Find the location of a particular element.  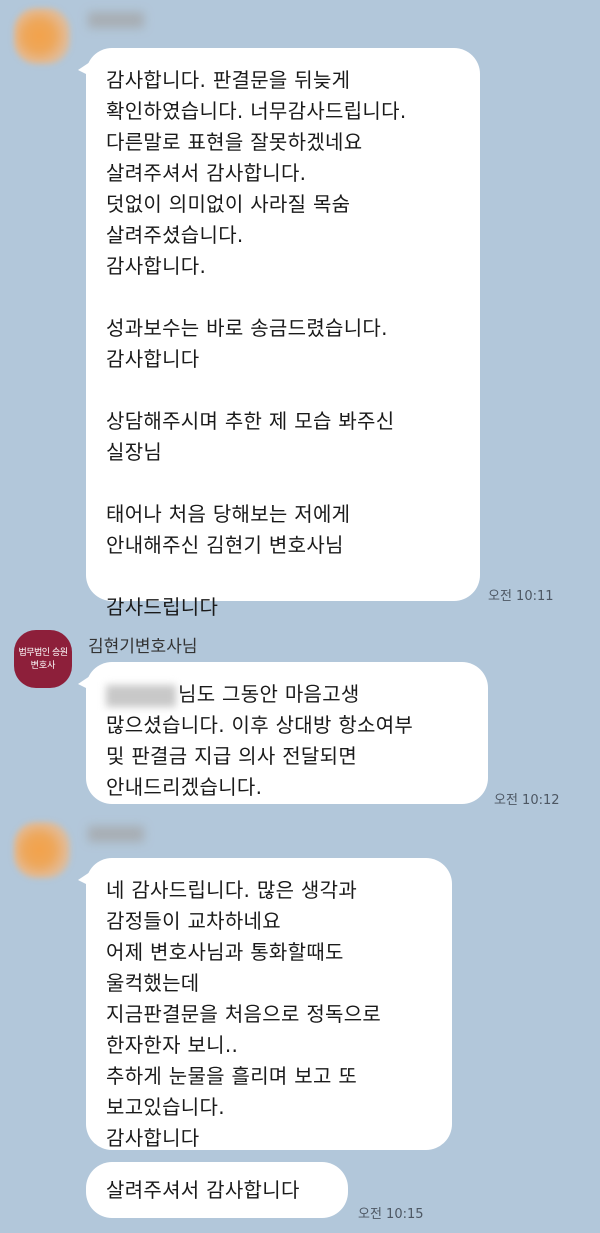

message-line: 많으셨습니다. 이후 상대방 항소여부 is located at coordinates (260, 725).